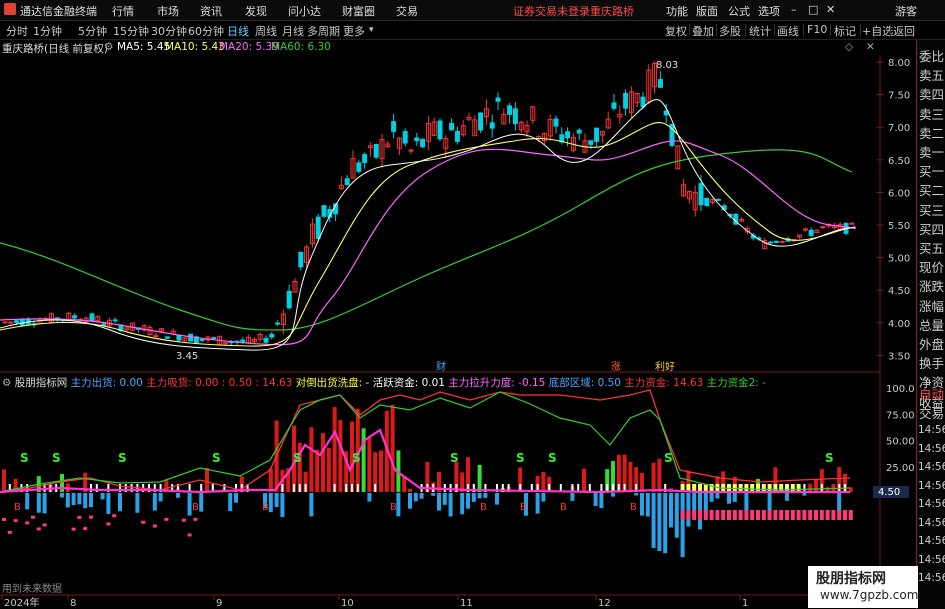  What do you see at coordinates (877, 31) in the screenshot?
I see `add-watchlist-button: +自选` at bounding box center [877, 31].